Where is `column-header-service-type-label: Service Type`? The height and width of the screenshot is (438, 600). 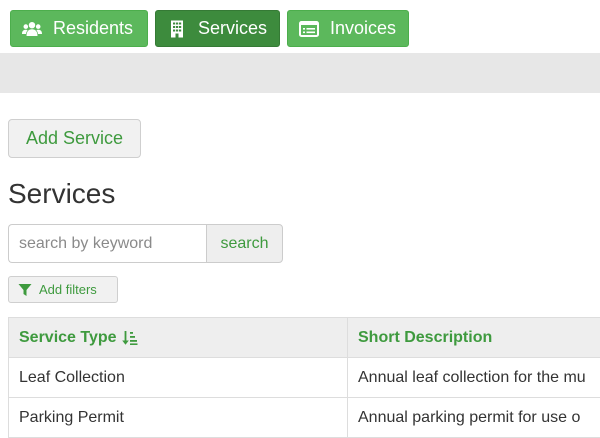
column-header-service-type-label: Service Type is located at coordinates (68, 338).